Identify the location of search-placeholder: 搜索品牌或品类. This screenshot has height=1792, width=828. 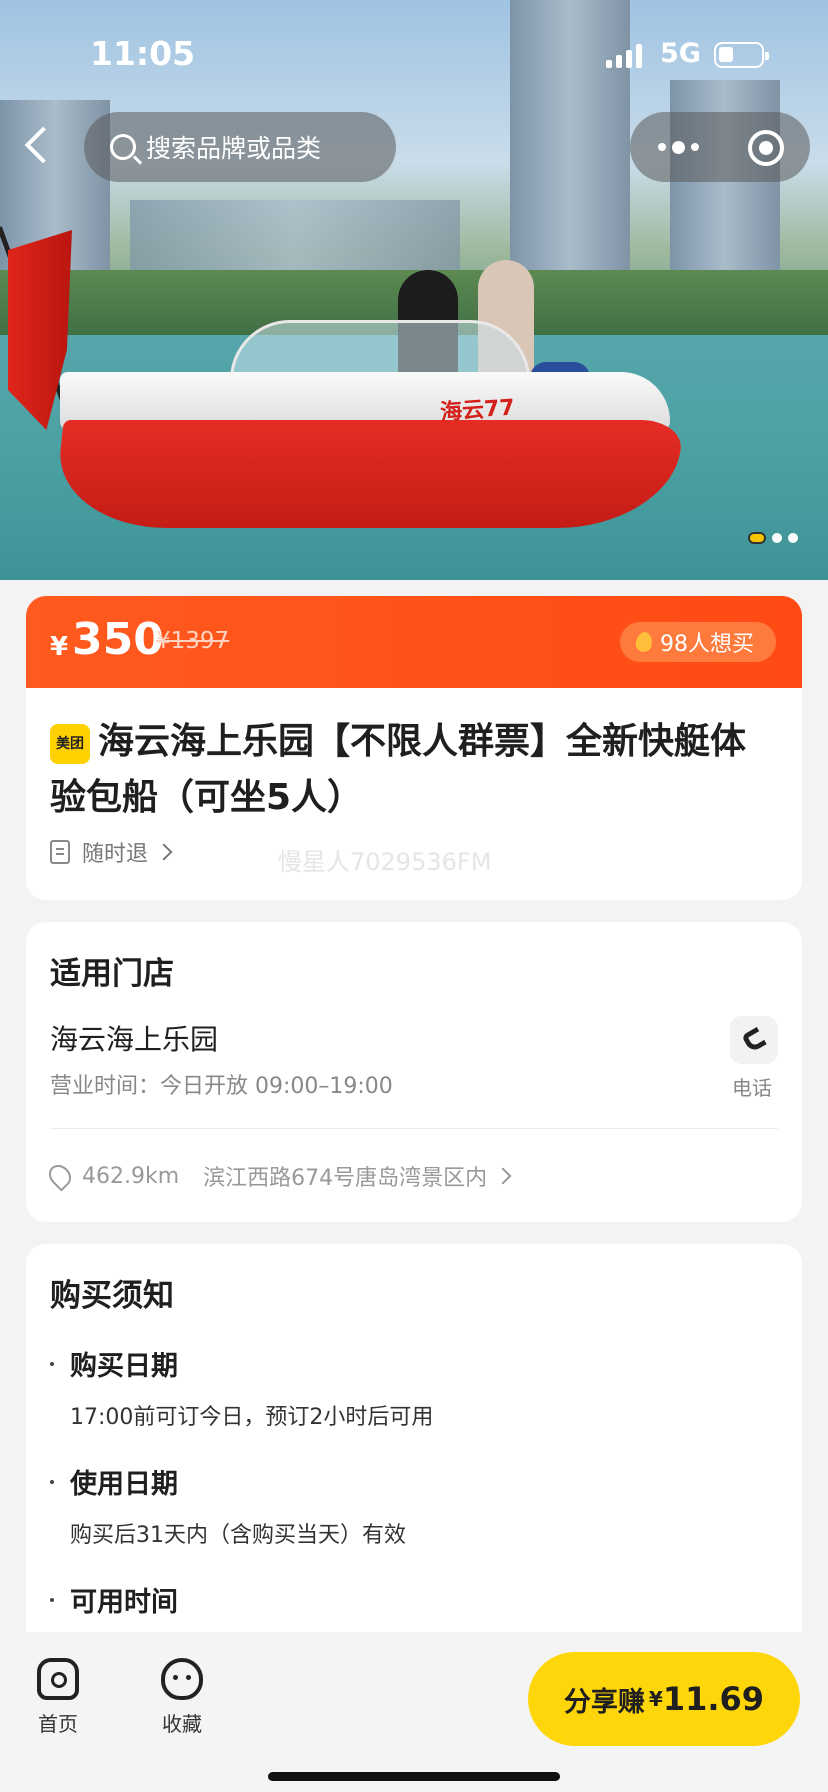
(234, 148).